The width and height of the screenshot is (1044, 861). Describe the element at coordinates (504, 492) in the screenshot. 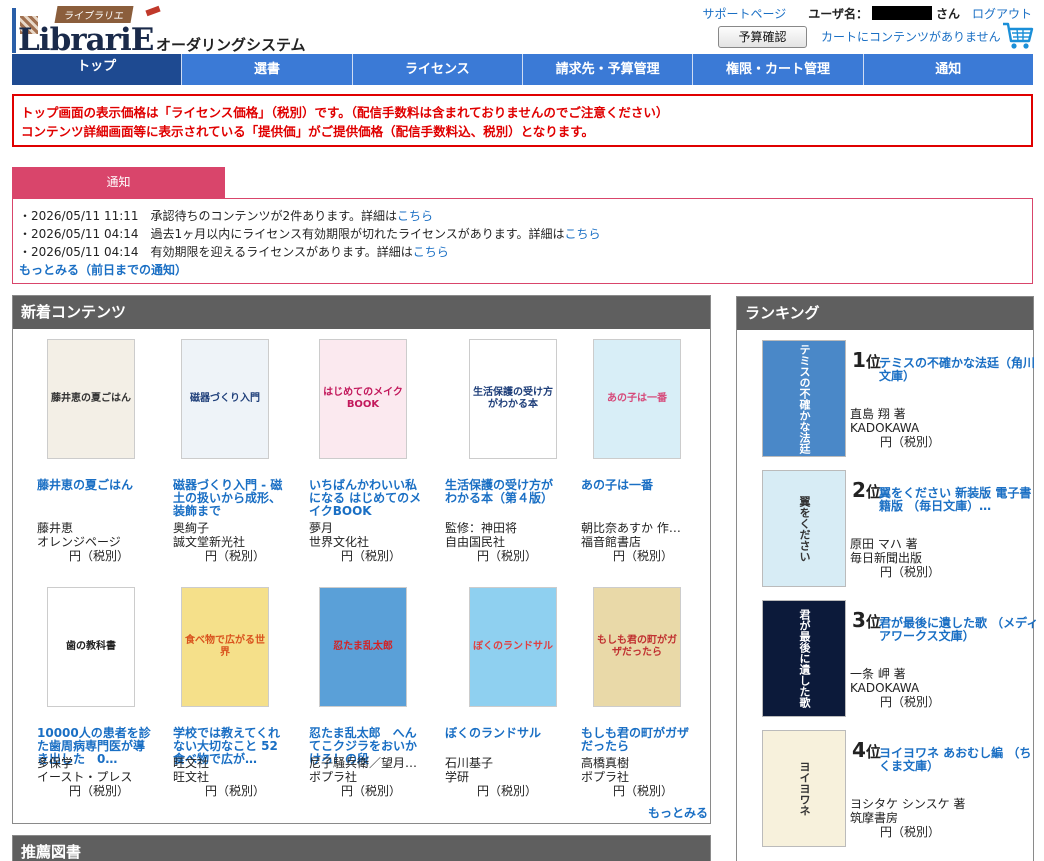

I see `book-title-link: 生活保護の受け方がわかる本（第４版）` at that location.